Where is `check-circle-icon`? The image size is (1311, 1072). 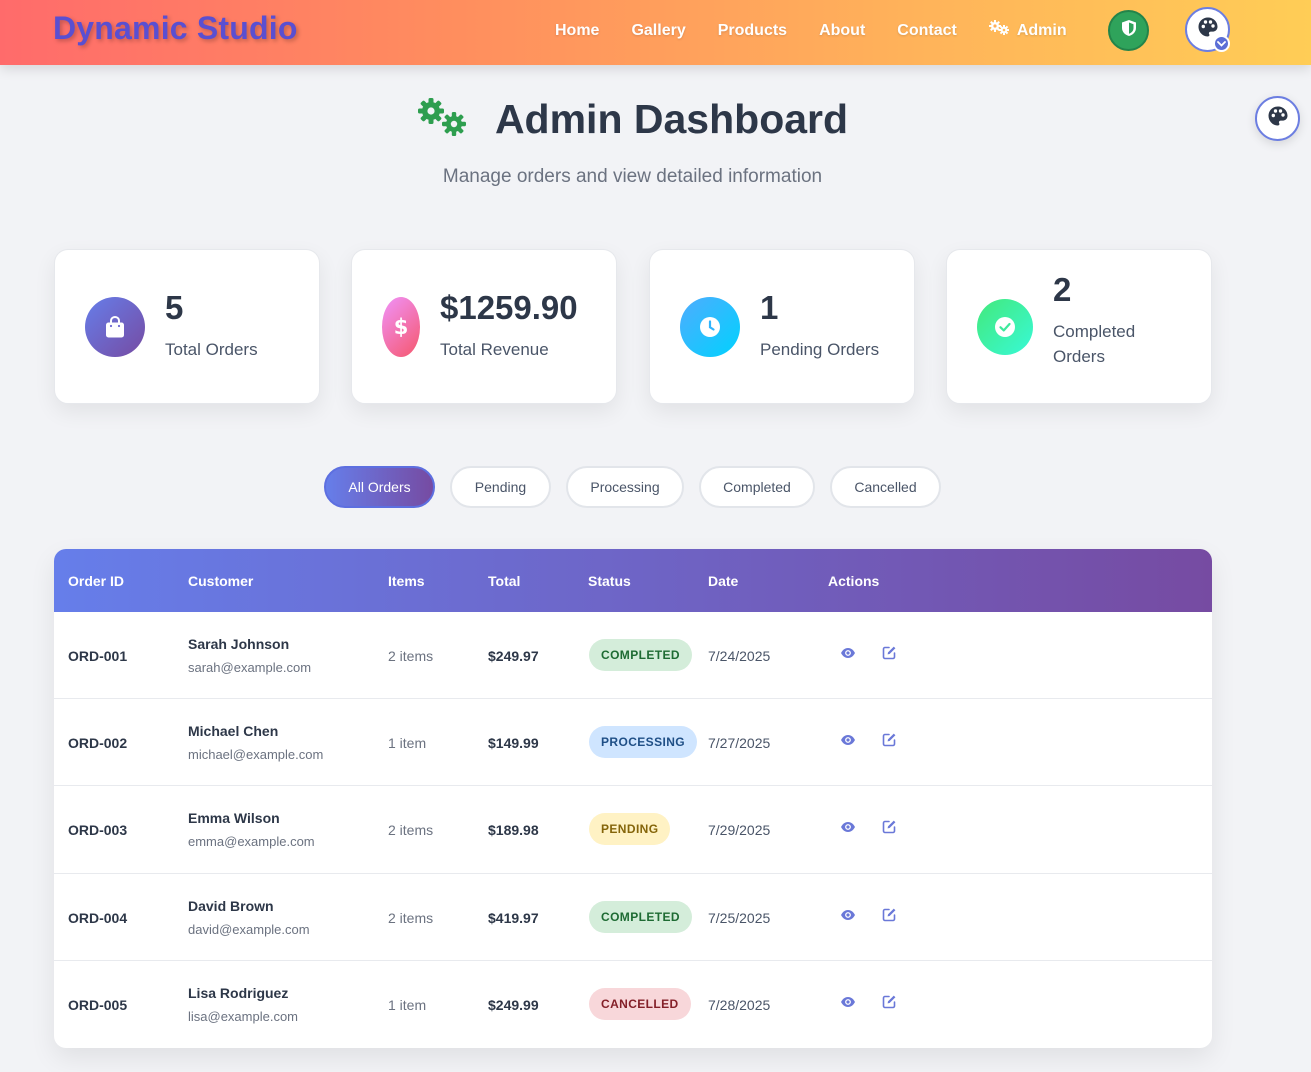 check-circle-icon is located at coordinates (1005, 326).